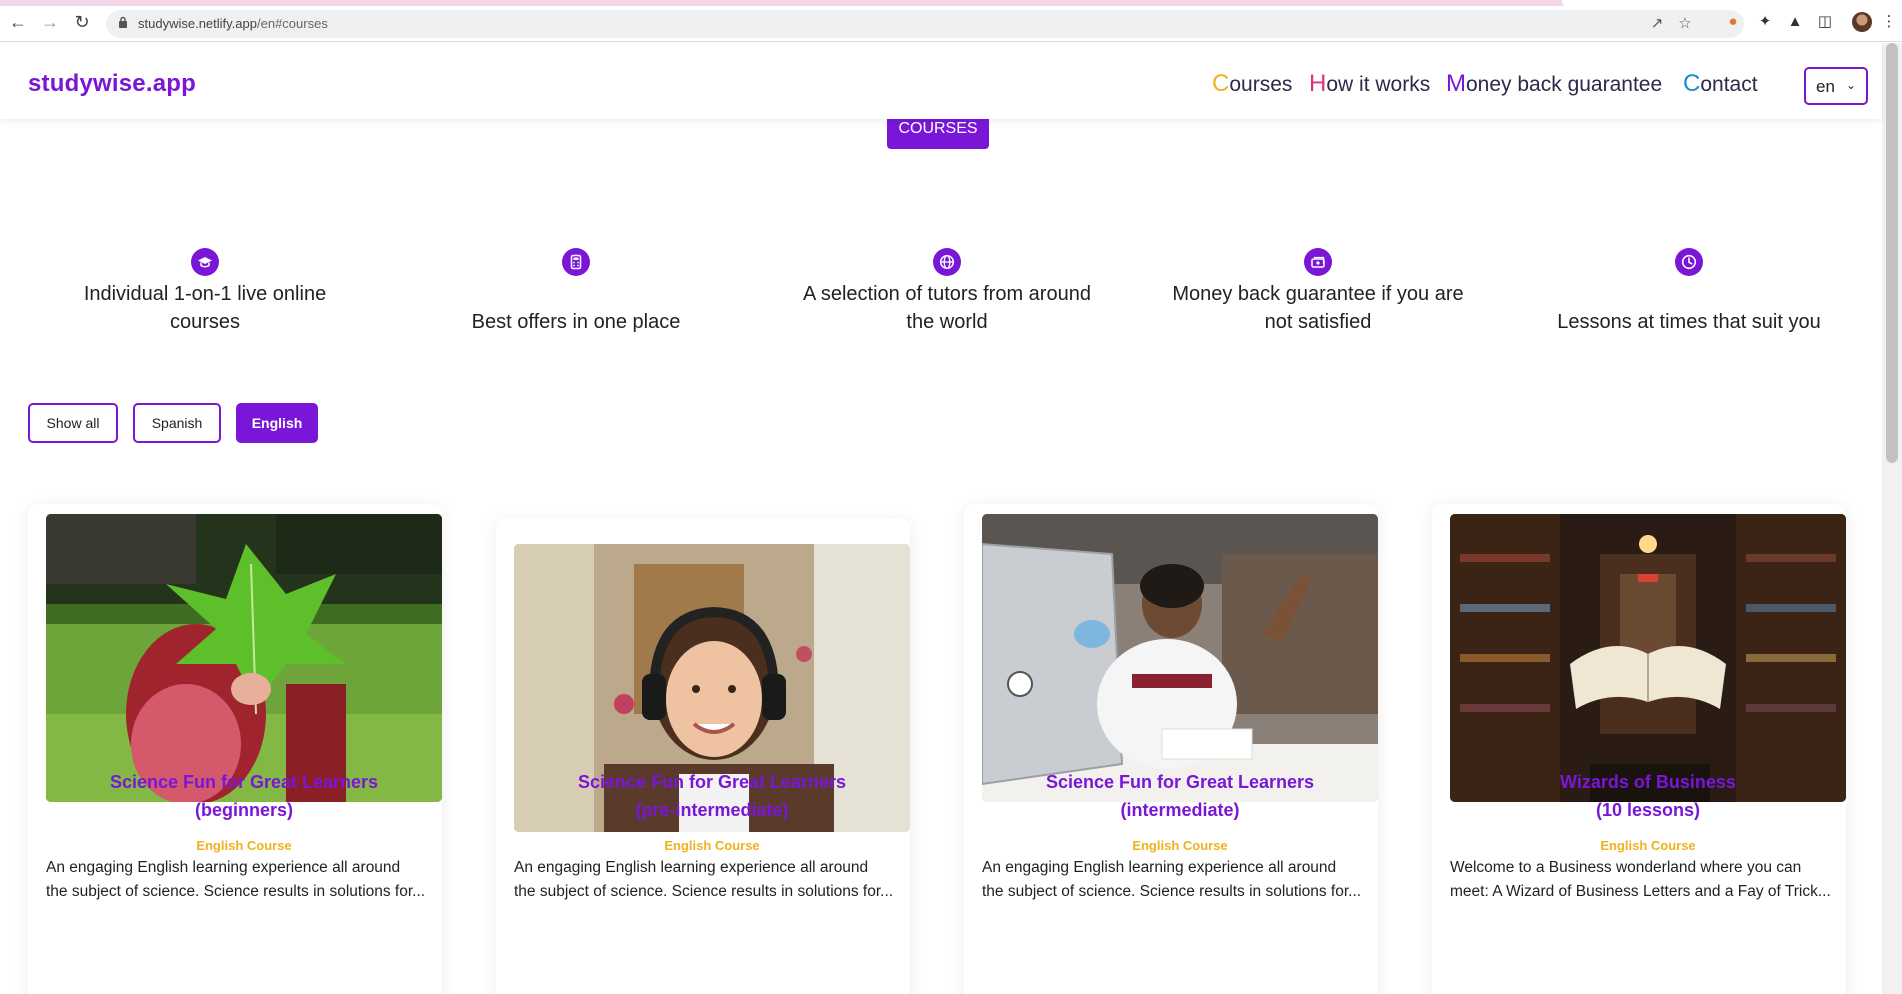 This screenshot has height=994, width=1902. What do you see at coordinates (123, 22) in the screenshot?
I see `lock-icon` at bounding box center [123, 22].